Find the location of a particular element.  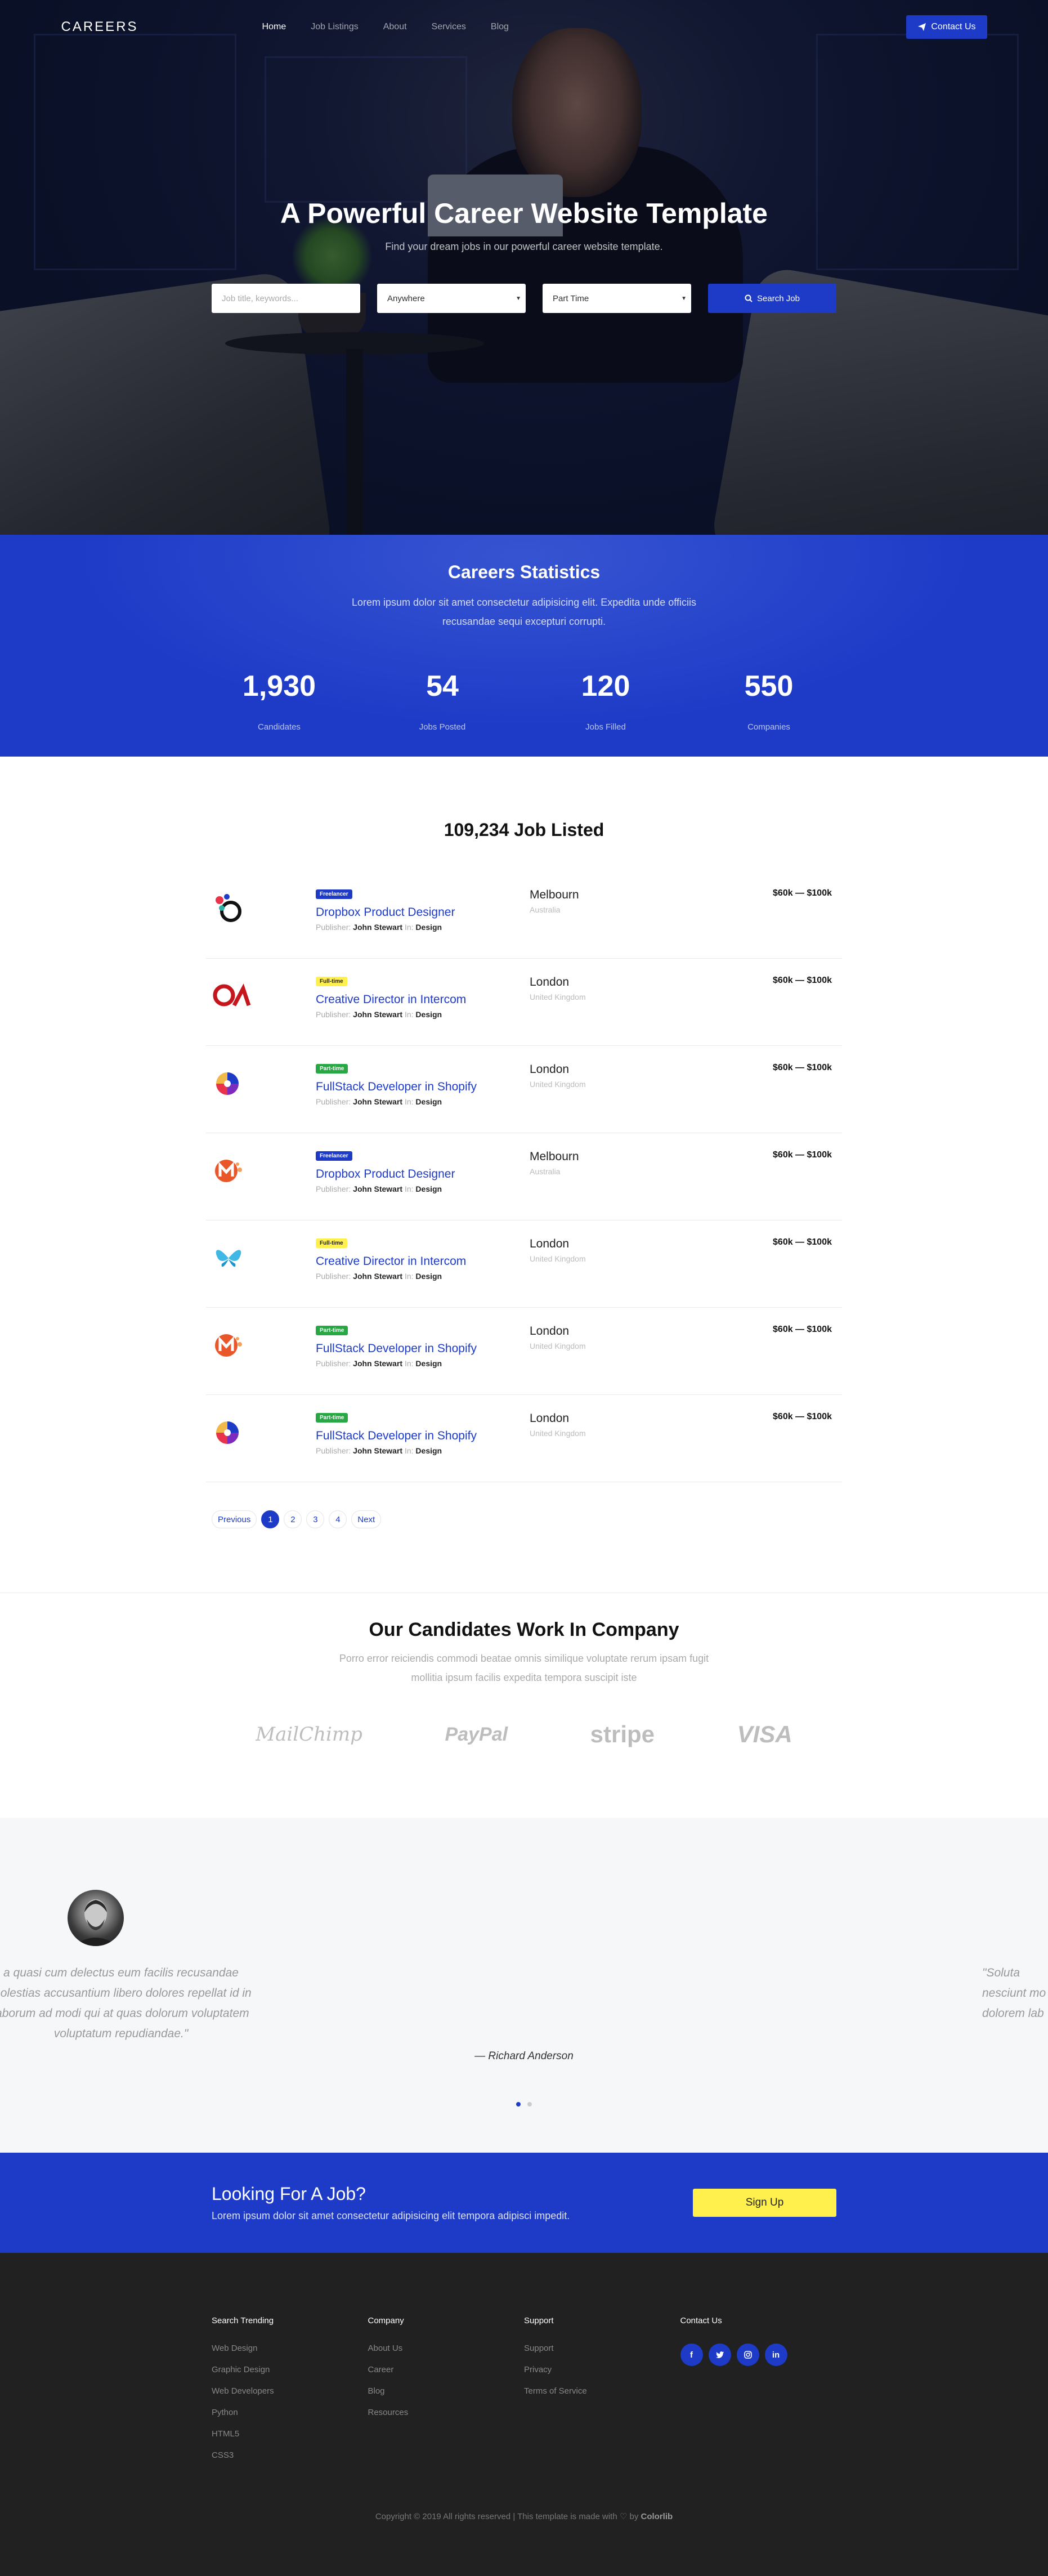

heart-icon: ♡ is located at coordinates (623, 2516).